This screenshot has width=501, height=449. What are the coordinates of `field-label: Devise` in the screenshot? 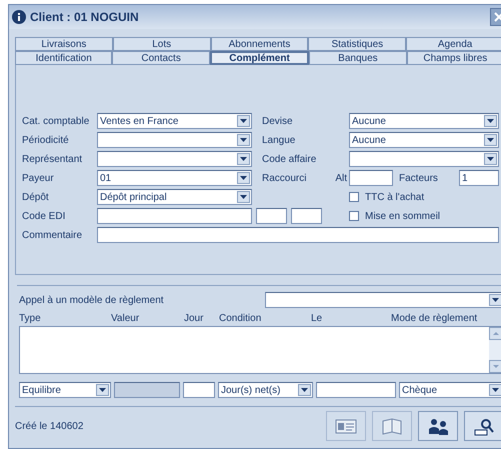 It's located at (277, 121).